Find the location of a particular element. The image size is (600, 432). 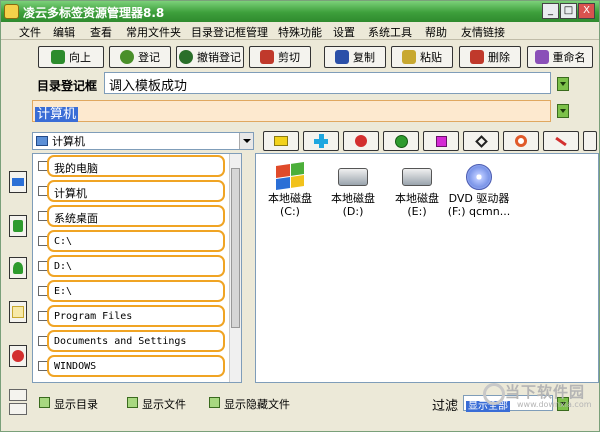

title-bar: 凌云多标签资源管理器8.8 _ □ X is located at coordinates (300, 11).